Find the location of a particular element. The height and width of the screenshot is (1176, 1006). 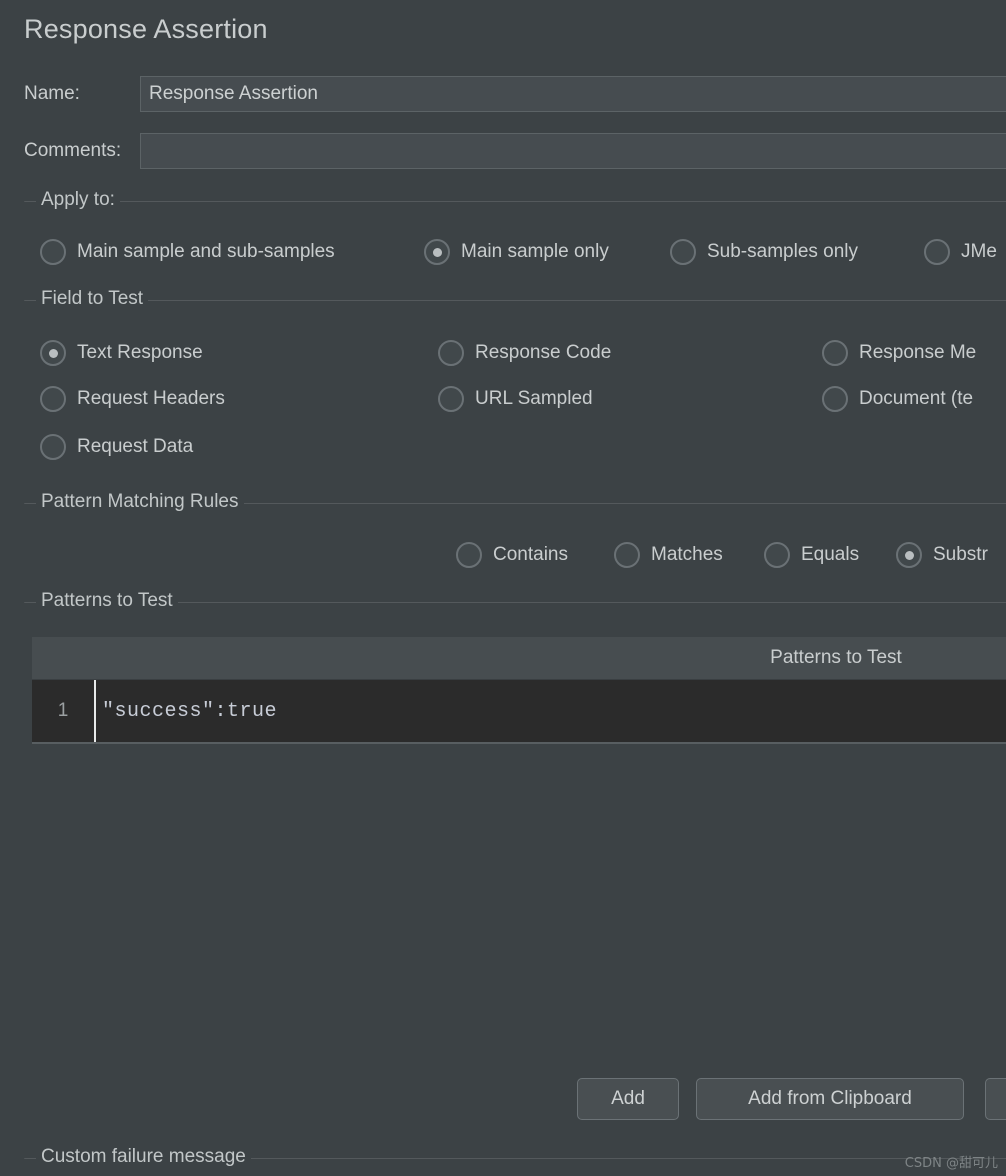

name-row: Name: is located at coordinates (503, 94).